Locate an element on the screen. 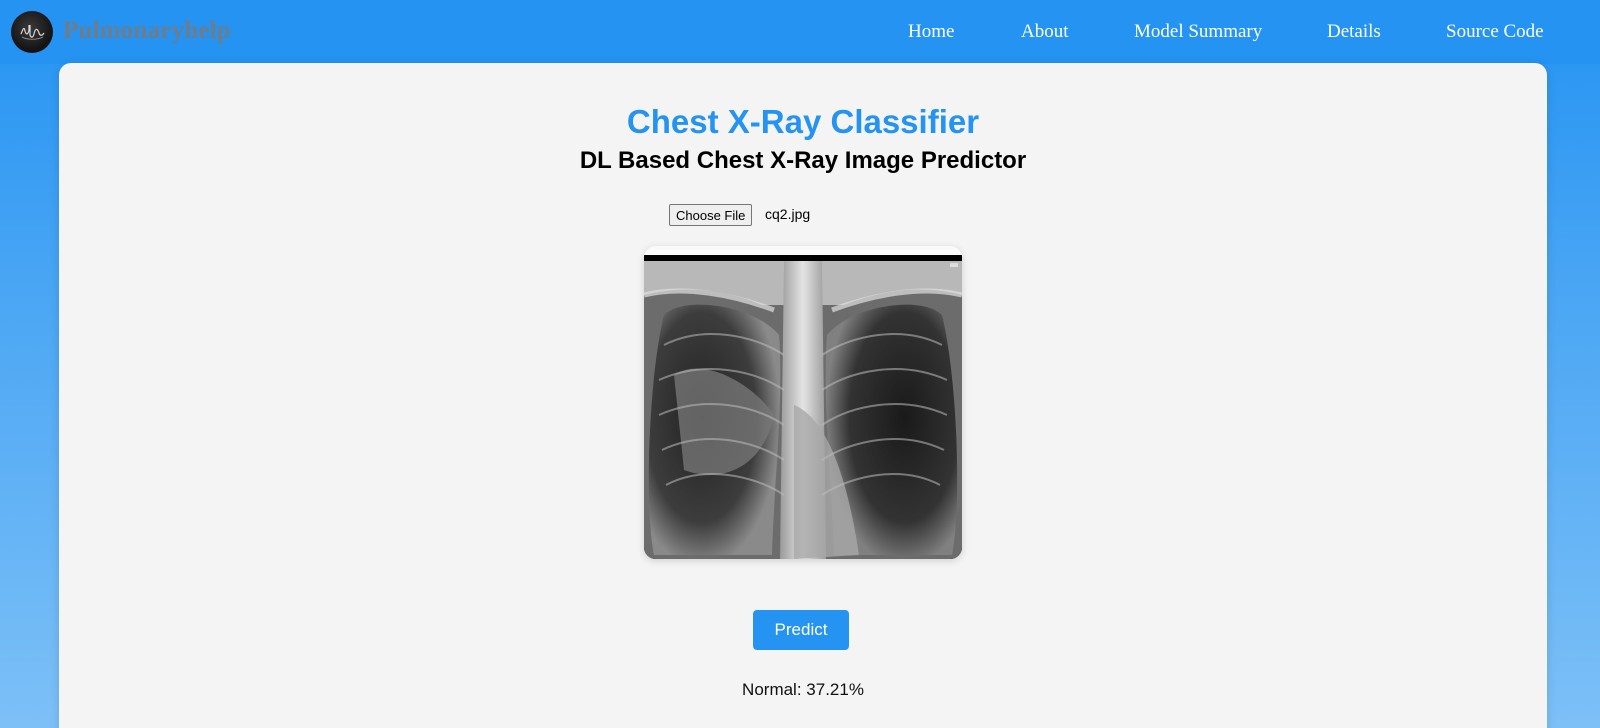  xray-preview is located at coordinates (803, 402).